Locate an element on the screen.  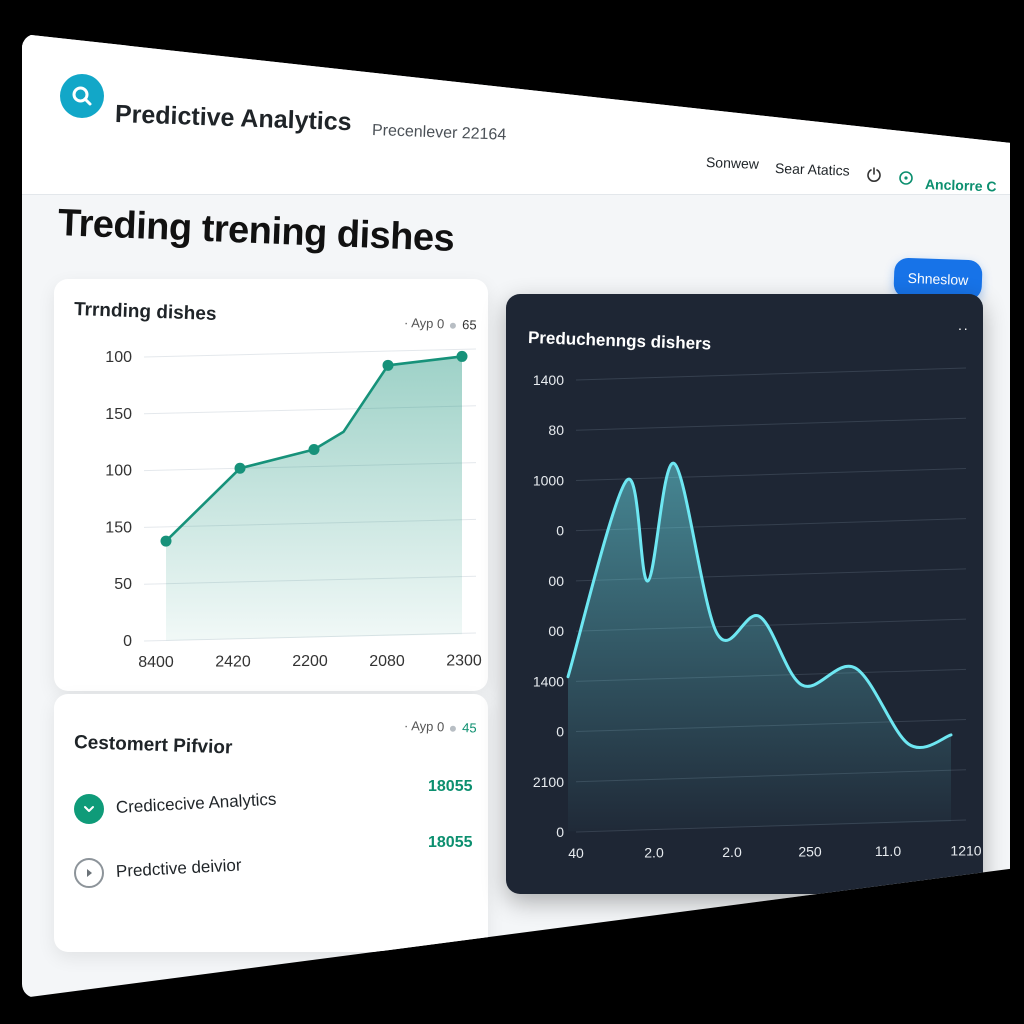
x-tick-label: 2300 is located at coordinates (464, 660).